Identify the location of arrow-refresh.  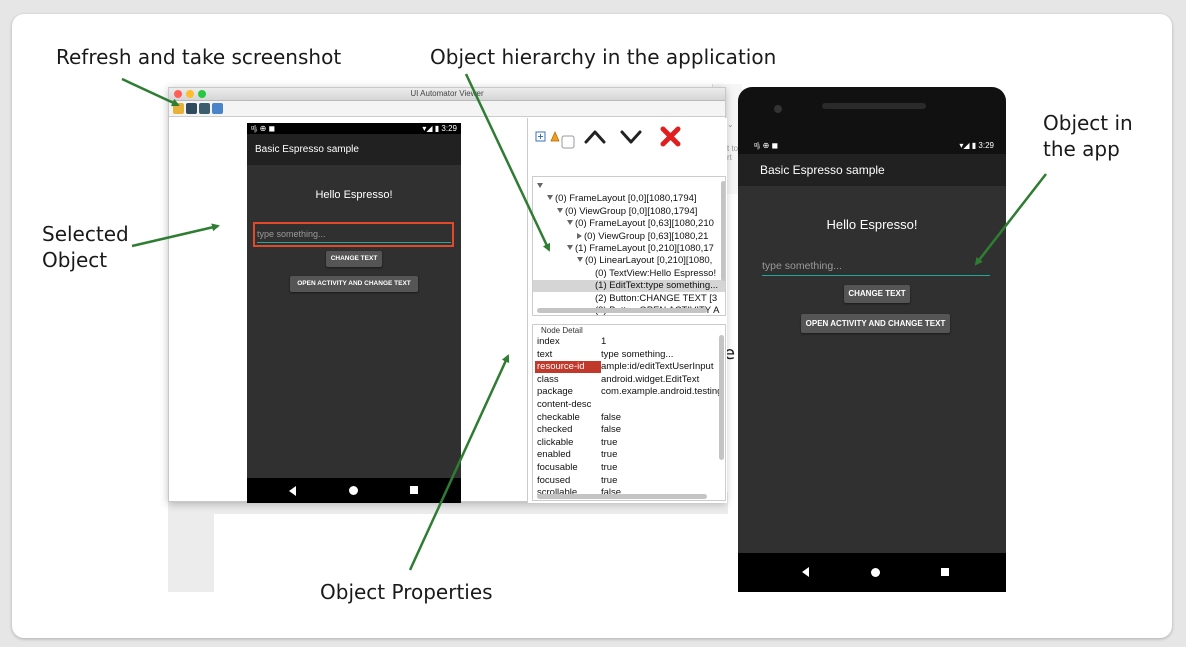
(150, 92).